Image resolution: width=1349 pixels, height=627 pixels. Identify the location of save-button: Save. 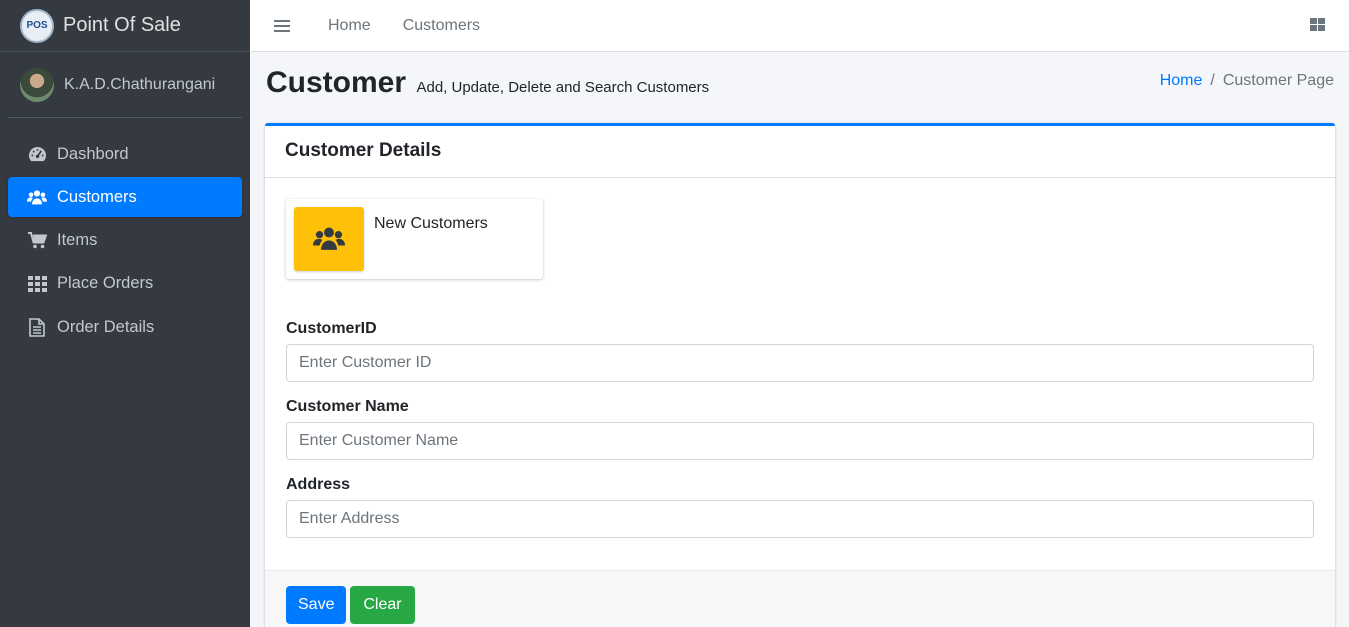
(316, 605).